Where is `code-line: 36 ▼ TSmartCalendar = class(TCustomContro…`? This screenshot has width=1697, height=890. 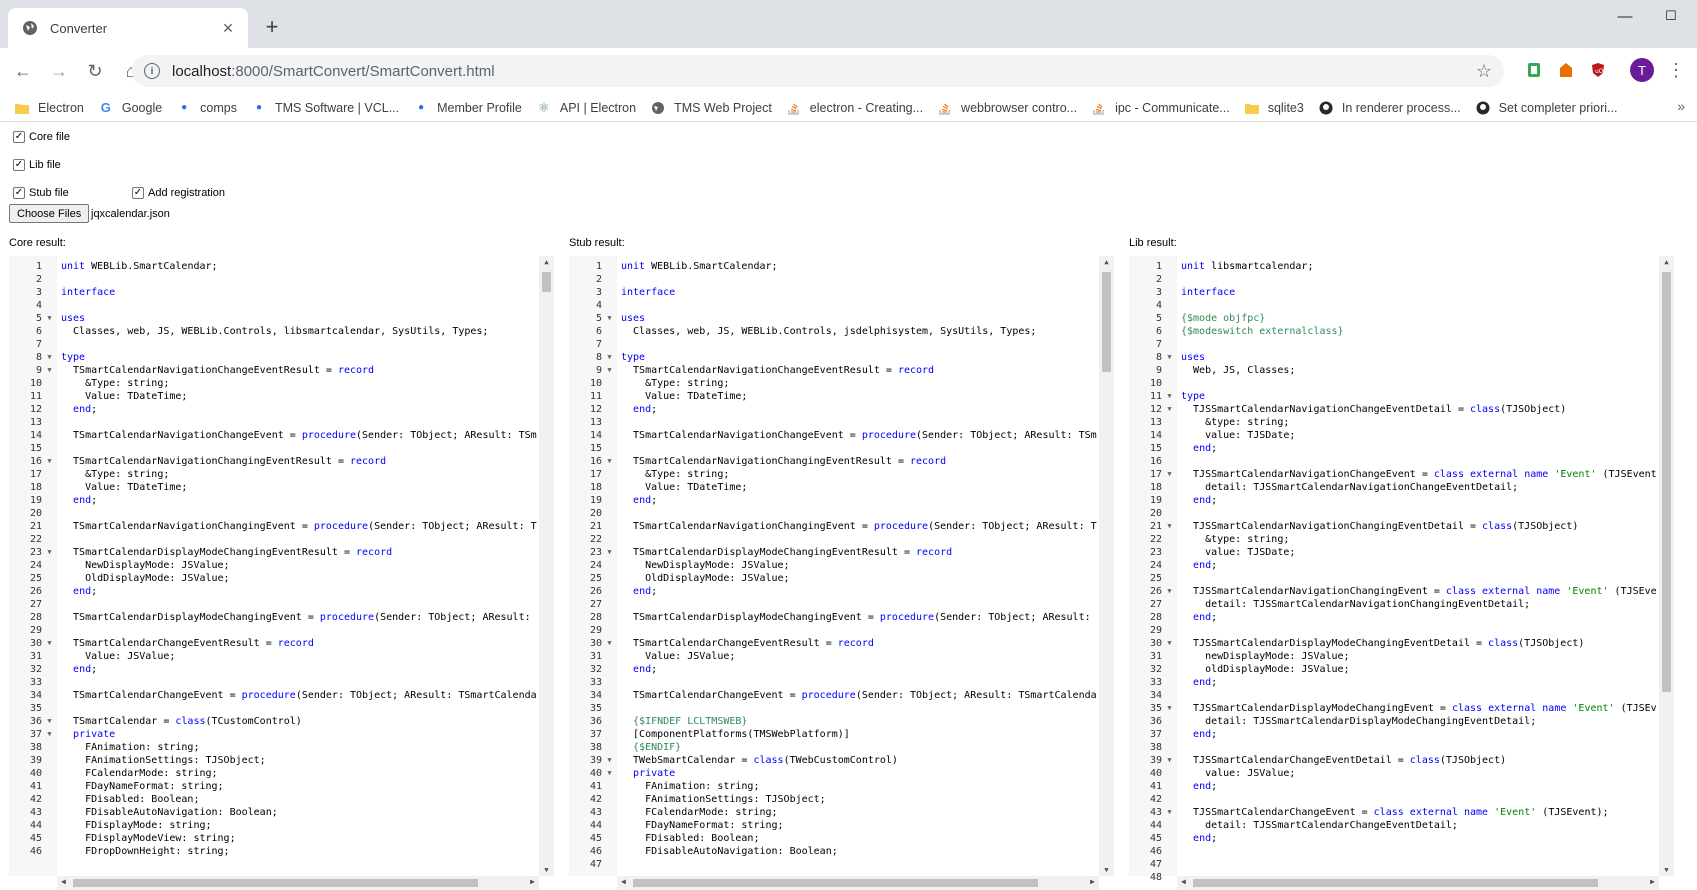
code-line: 36 ▼ TSmartCalendar = class(TCustomContro… is located at coordinates (274, 721).